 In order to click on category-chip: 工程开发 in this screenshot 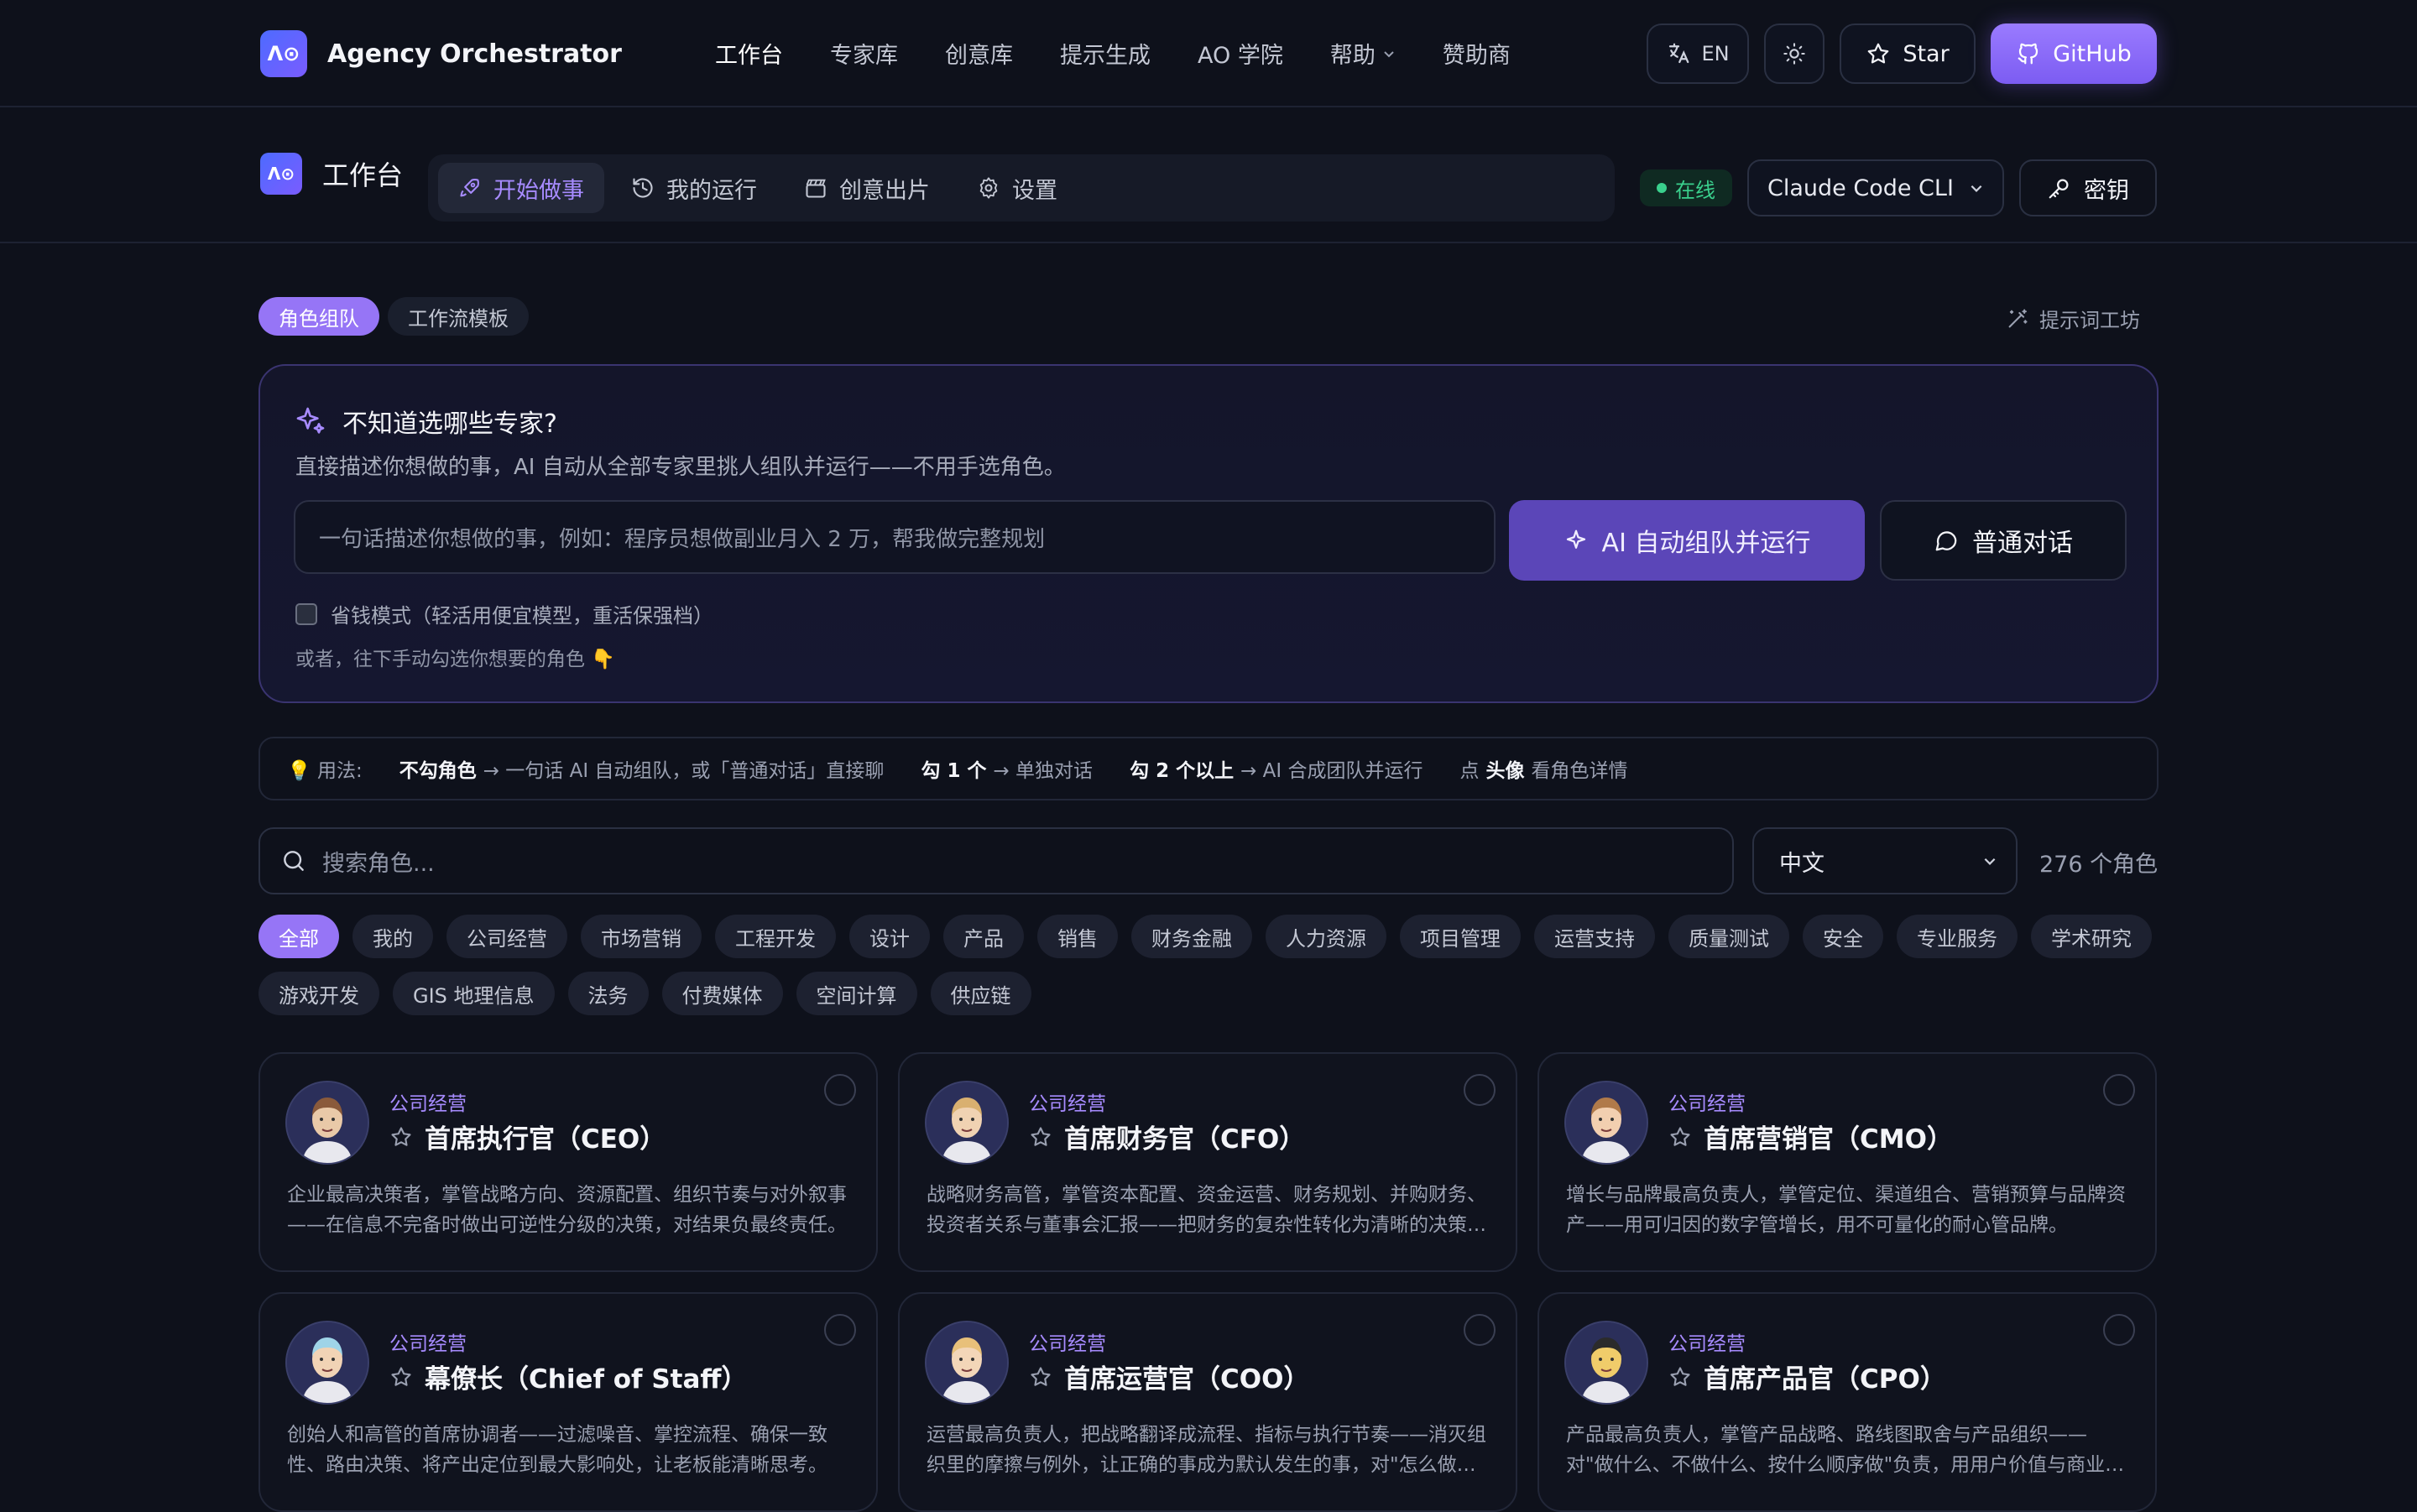, I will do `click(775, 937)`.